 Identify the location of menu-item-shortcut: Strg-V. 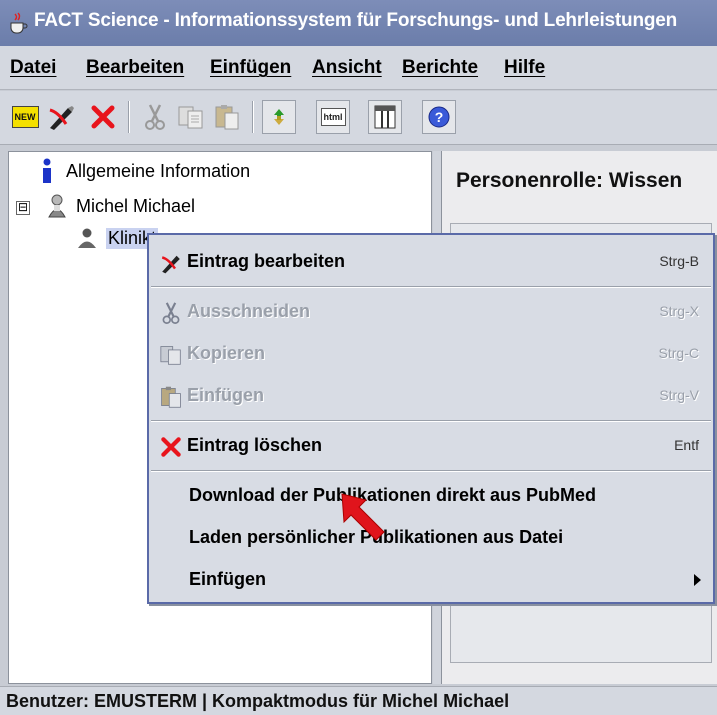
(679, 395).